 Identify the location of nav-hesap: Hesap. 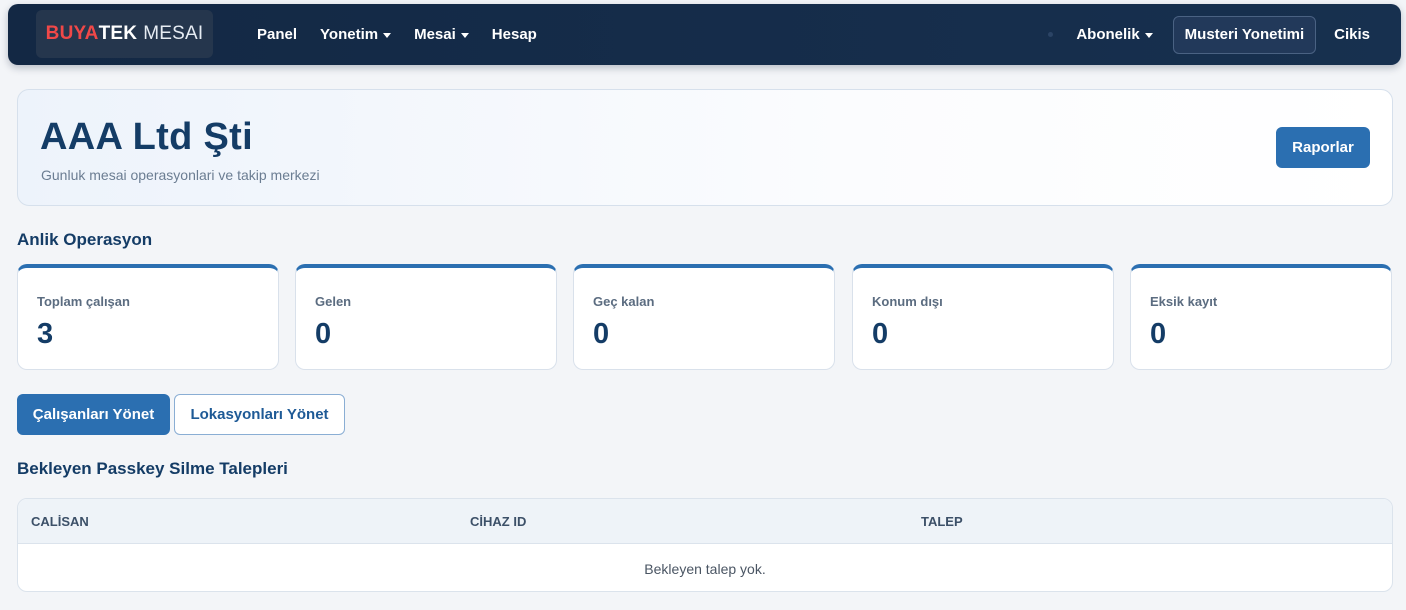
(514, 34).